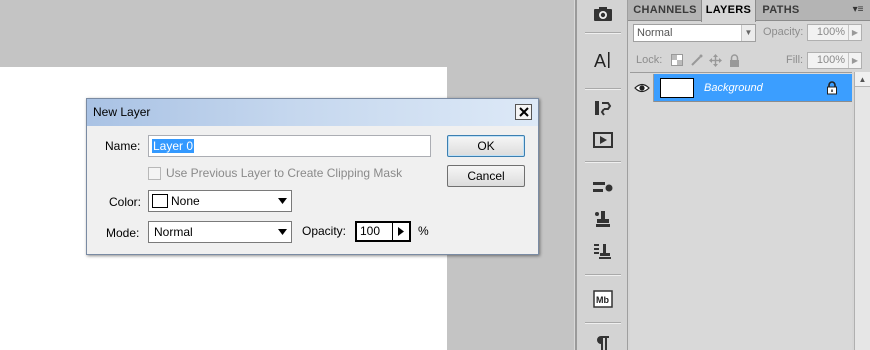  What do you see at coordinates (696, 60) in the screenshot?
I see `lock-pixels-icon` at bounding box center [696, 60].